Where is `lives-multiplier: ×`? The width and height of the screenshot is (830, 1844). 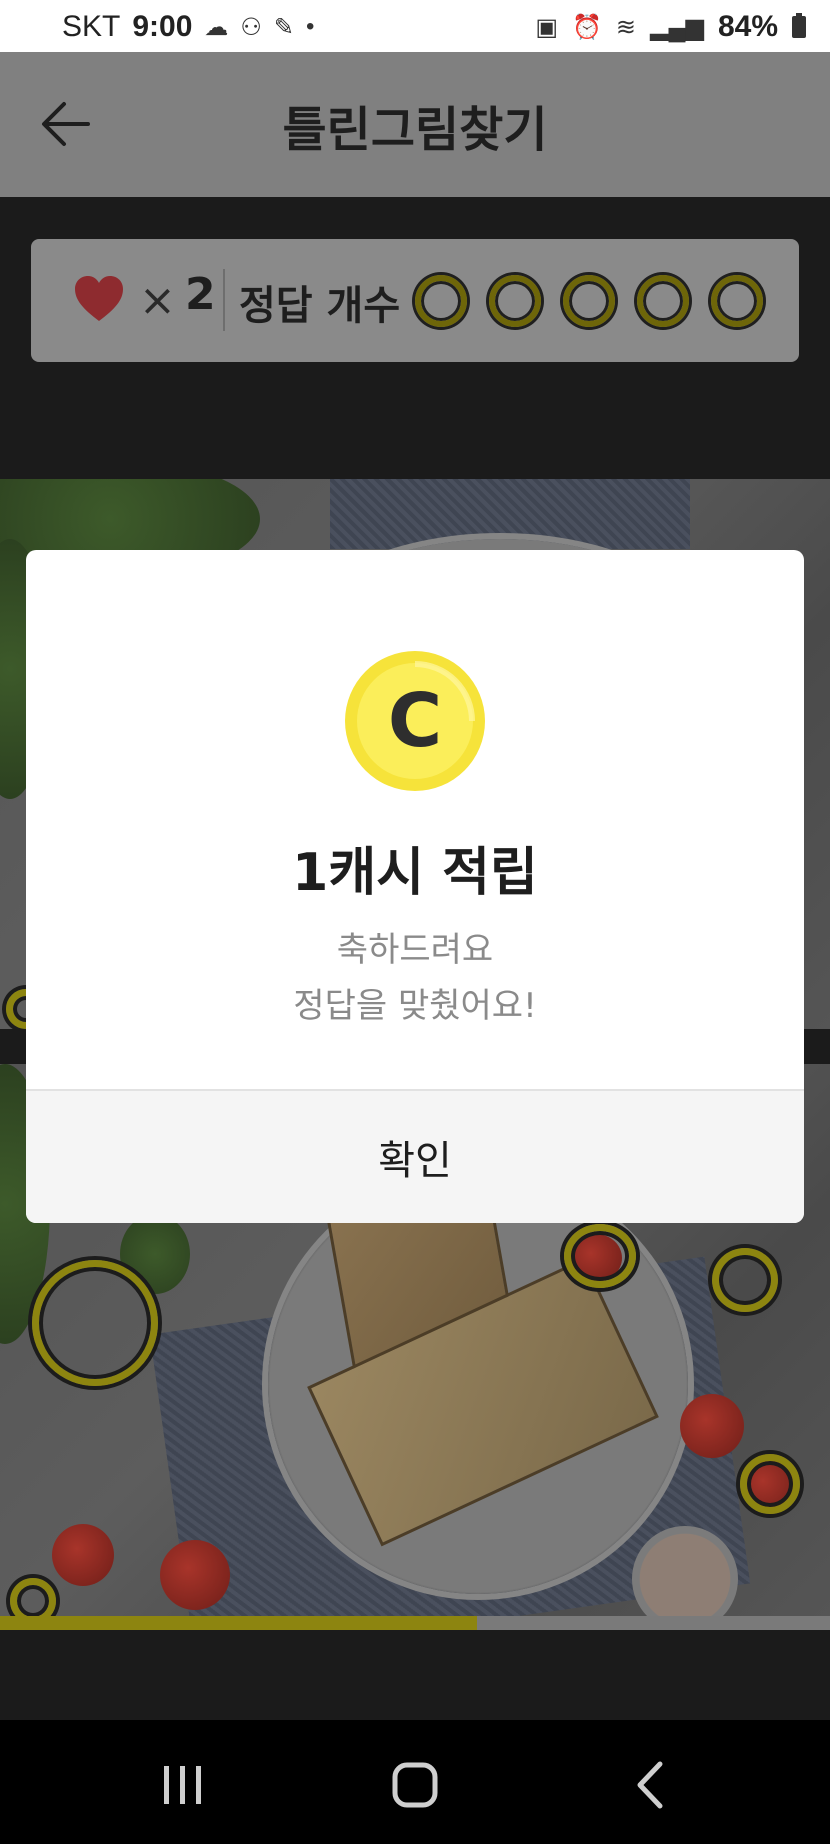 lives-multiplier: × is located at coordinates (157, 300).